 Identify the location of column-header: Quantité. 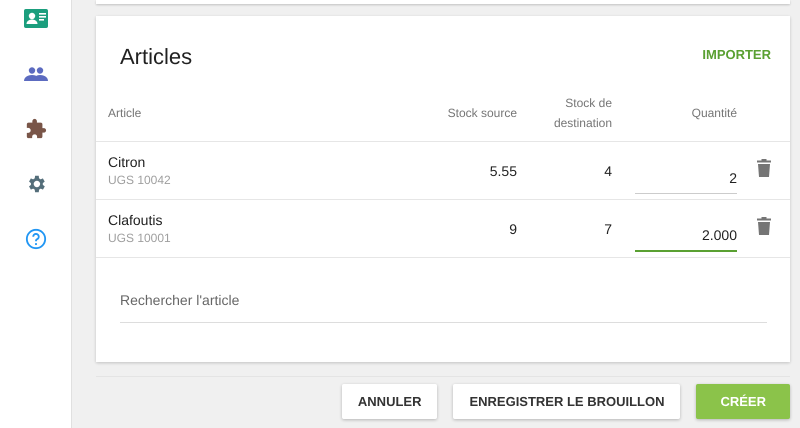
(675, 113).